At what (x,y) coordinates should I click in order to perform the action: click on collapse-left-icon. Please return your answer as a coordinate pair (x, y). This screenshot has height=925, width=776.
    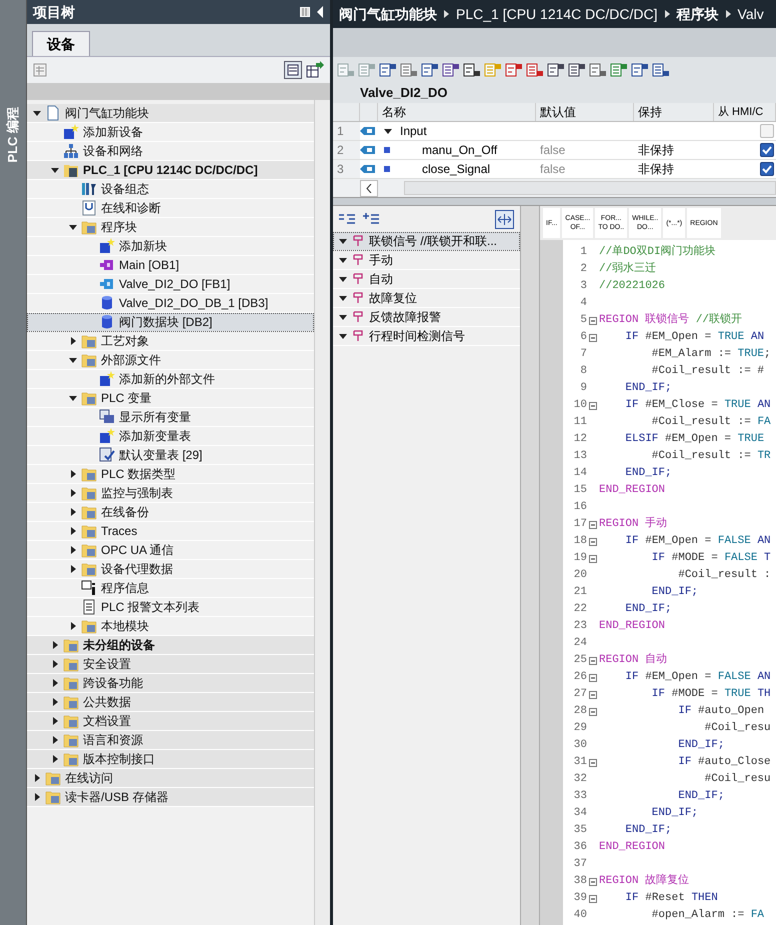
    Looking at the image, I should click on (320, 12).